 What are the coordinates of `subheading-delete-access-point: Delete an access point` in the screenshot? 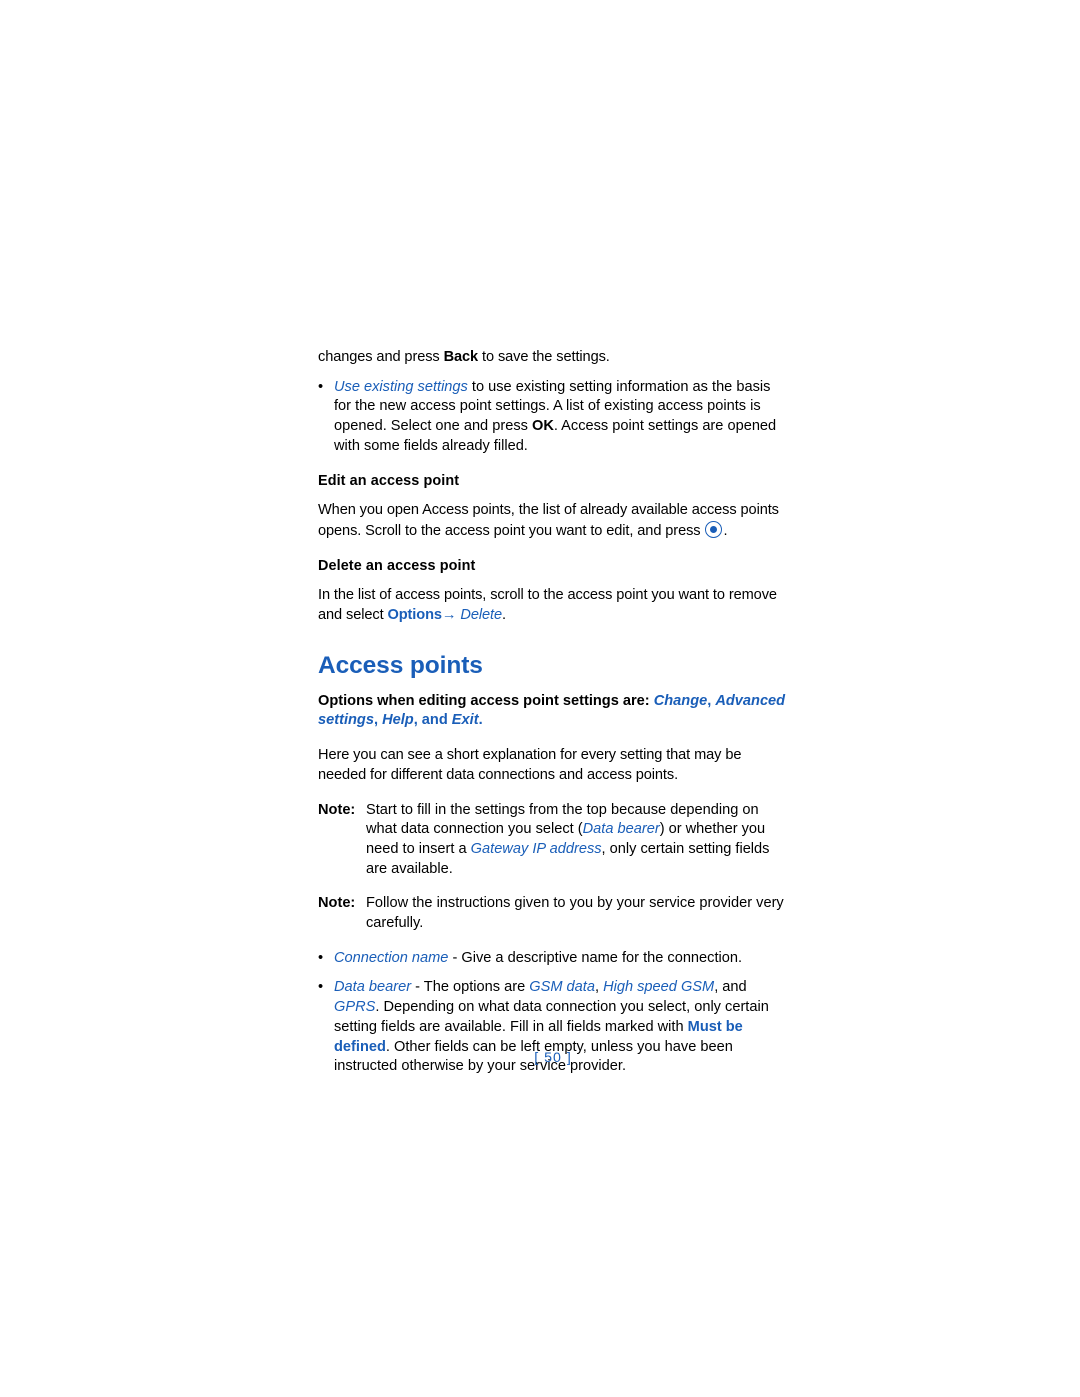 It's located at (397, 565).